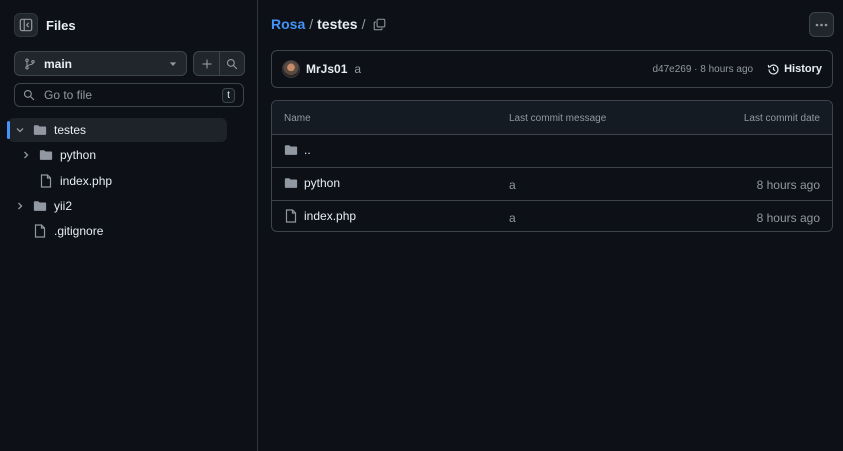 The image size is (843, 451). I want to click on kebab-horizontal-icon, so click(821, 25).